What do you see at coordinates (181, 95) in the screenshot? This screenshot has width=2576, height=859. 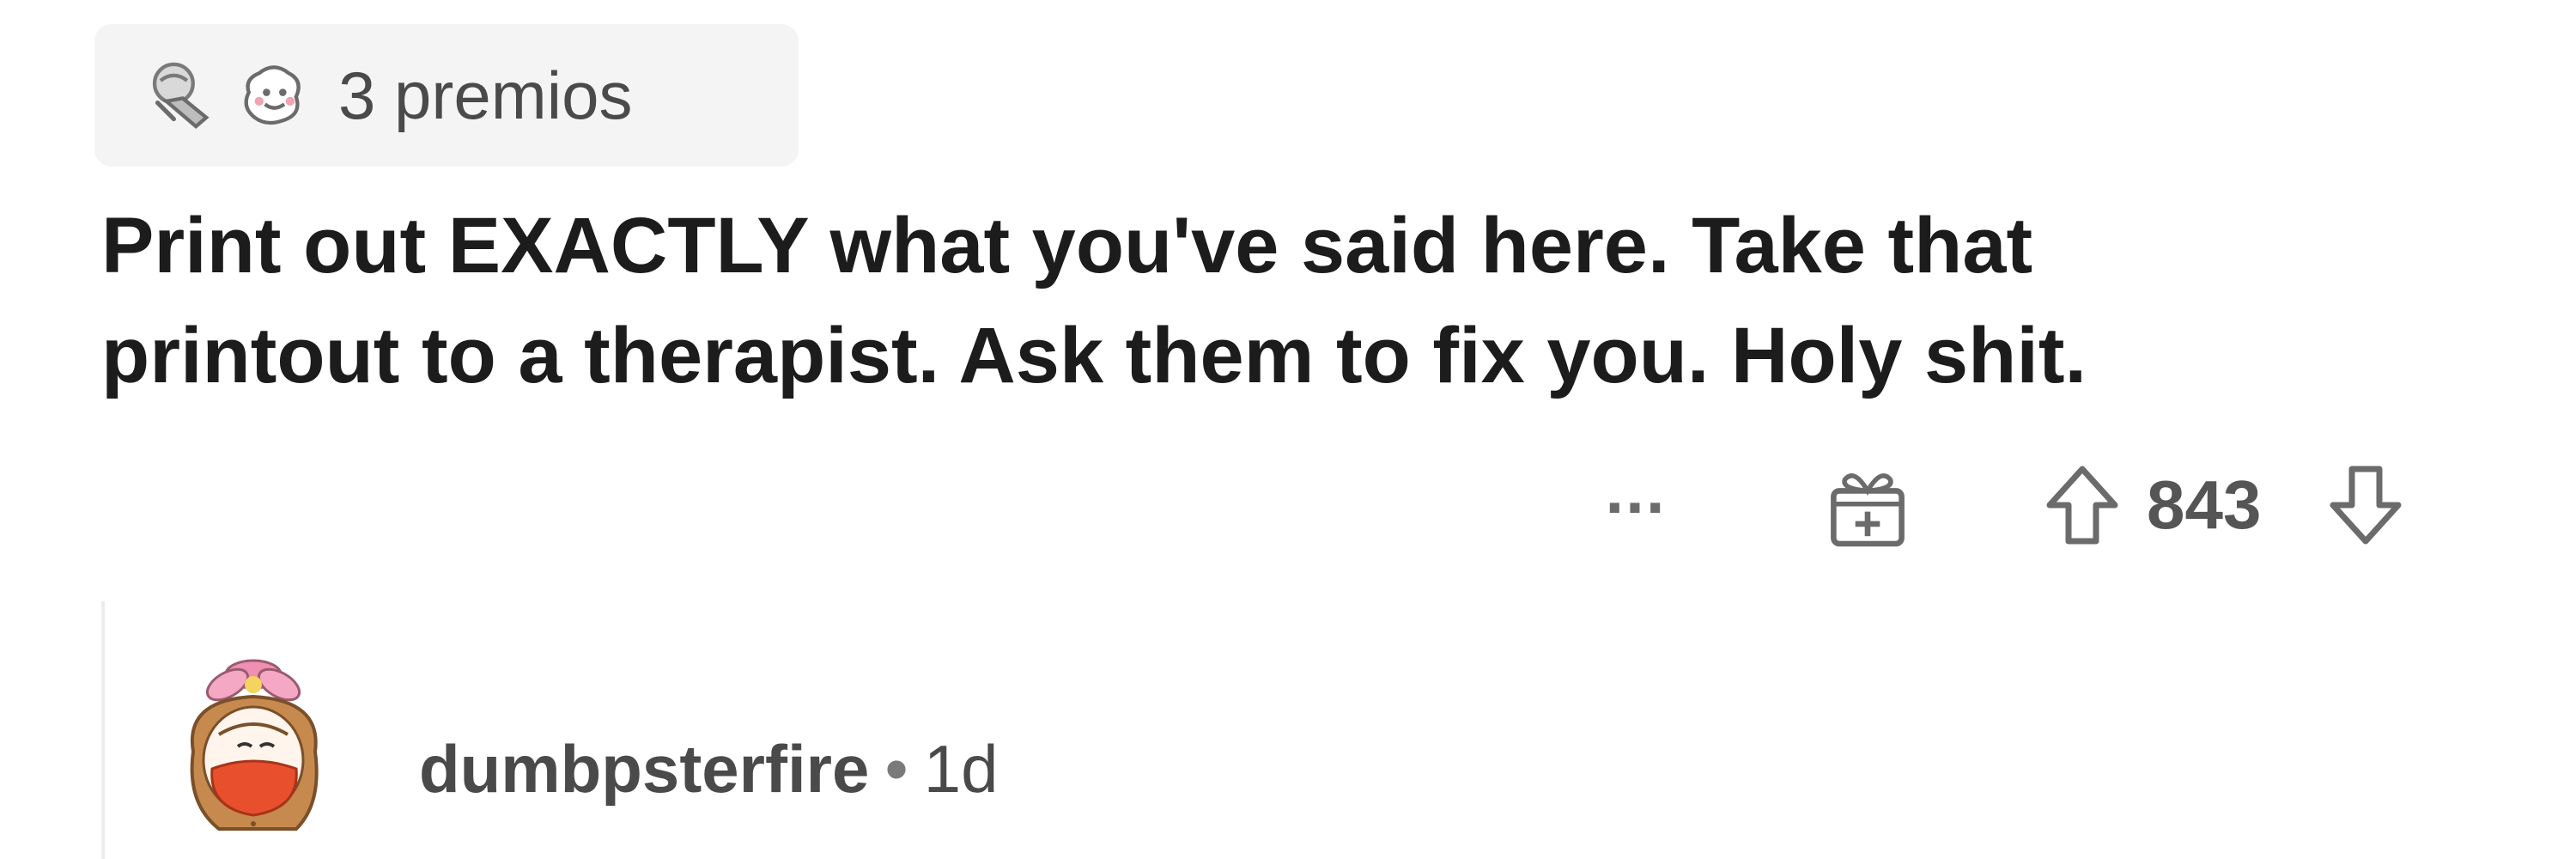 I see `silver-award-icon` at bounding box center [181, 95].